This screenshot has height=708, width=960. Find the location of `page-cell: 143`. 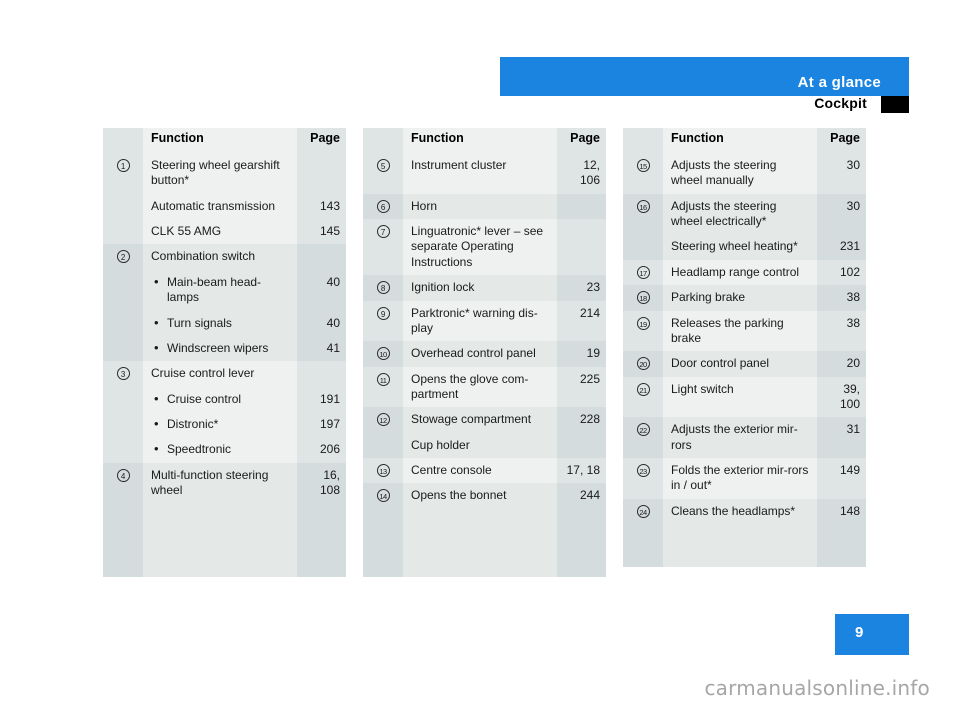

page-cell: 143 is located at coordinates (321, 206).